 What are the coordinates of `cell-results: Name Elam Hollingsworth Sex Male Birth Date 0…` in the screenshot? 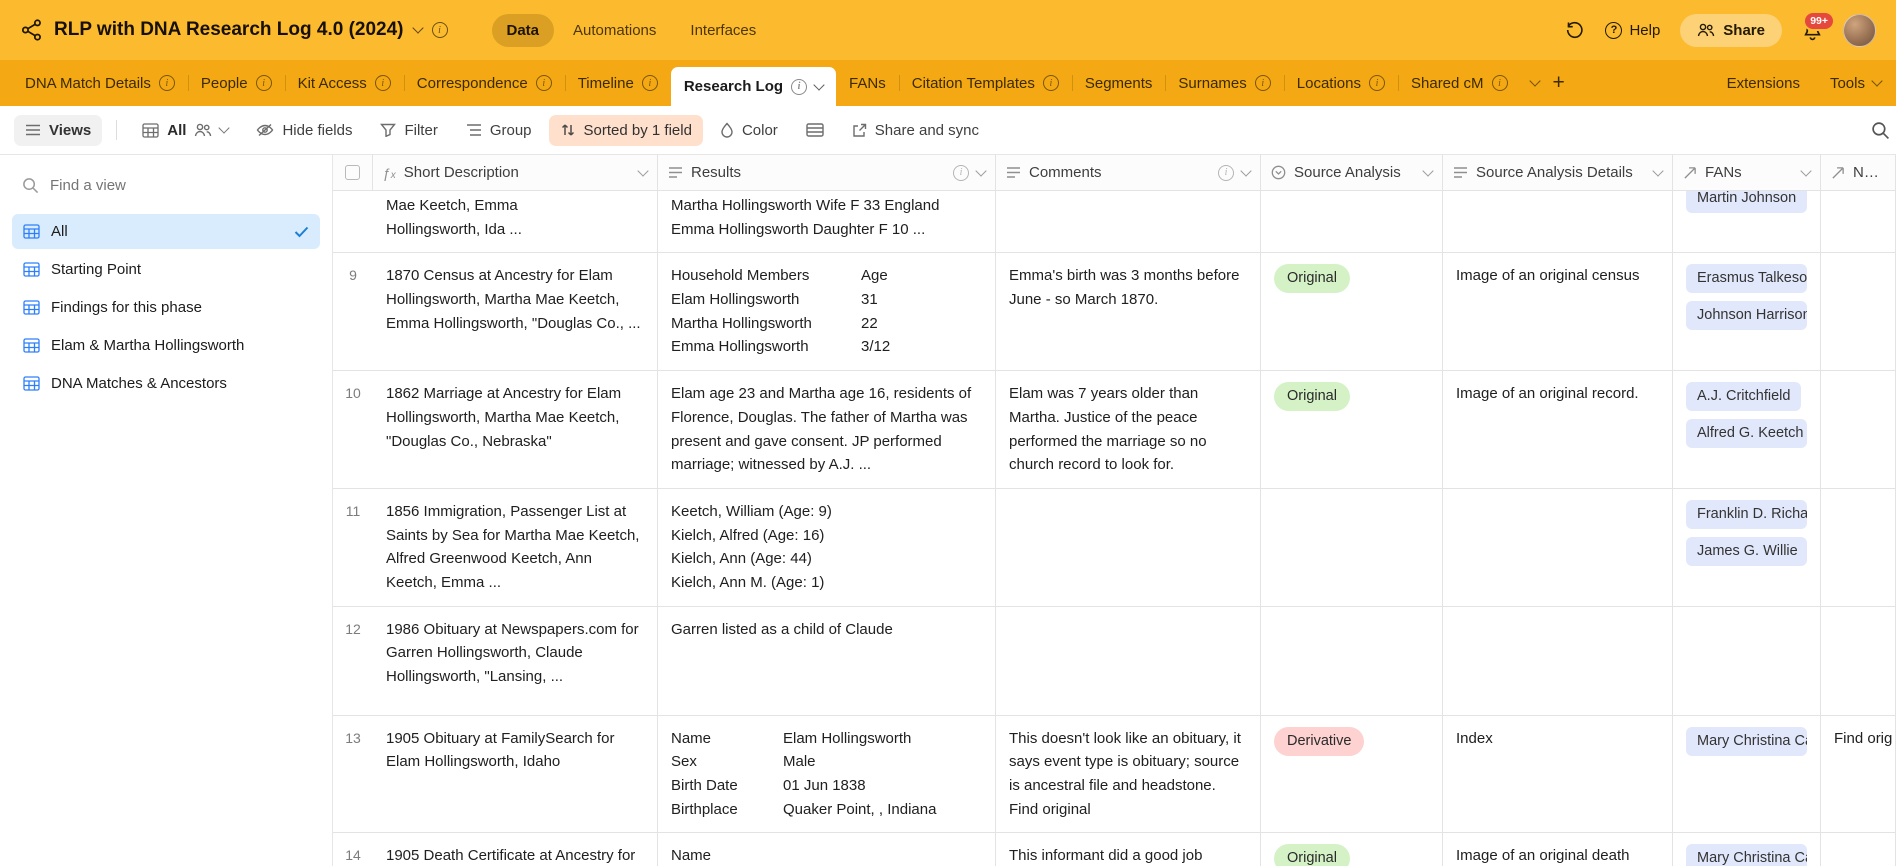 It's located at (827, 774).